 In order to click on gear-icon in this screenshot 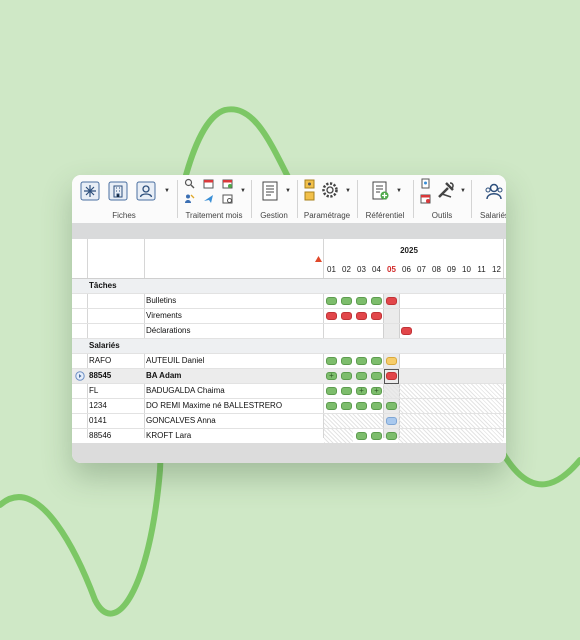, I will do `click(330, 190)`.